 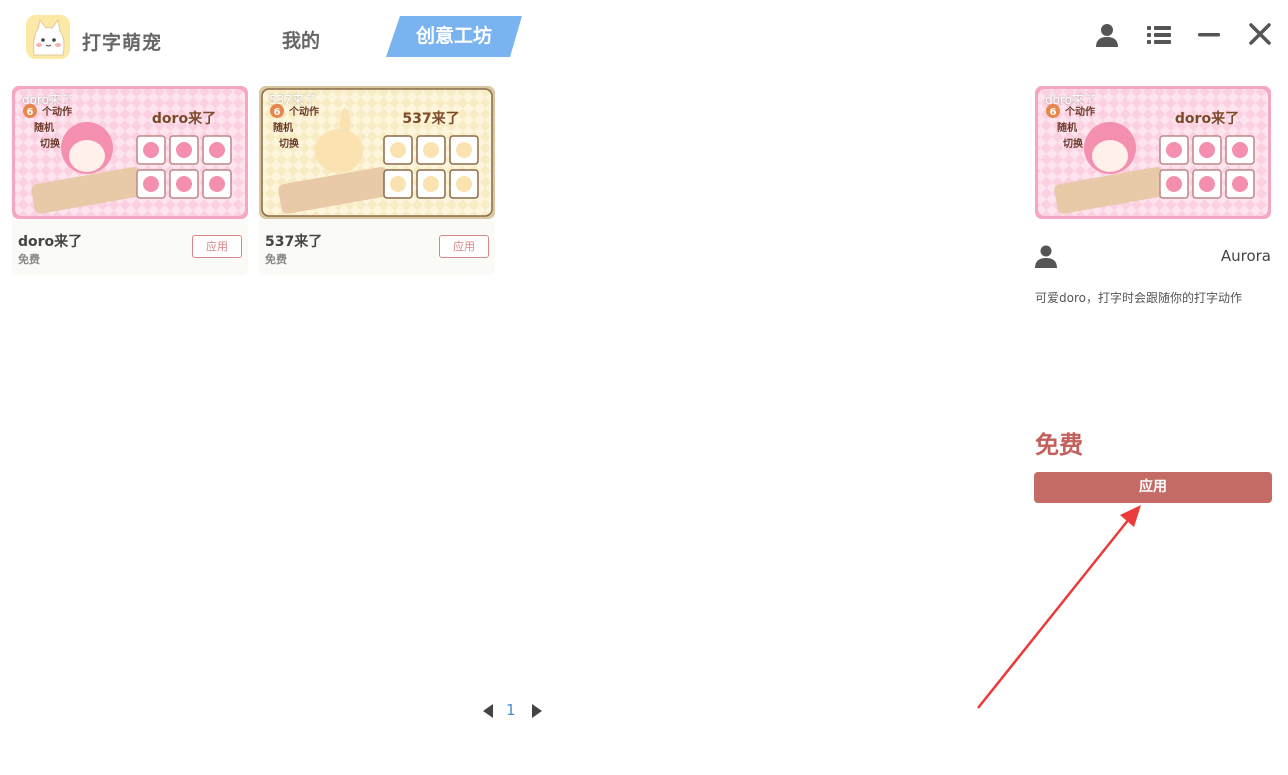 What do you see at coordinates (1107, 35) in the screenshot?
I see `user-icon` at bounding box center [1107, 35].